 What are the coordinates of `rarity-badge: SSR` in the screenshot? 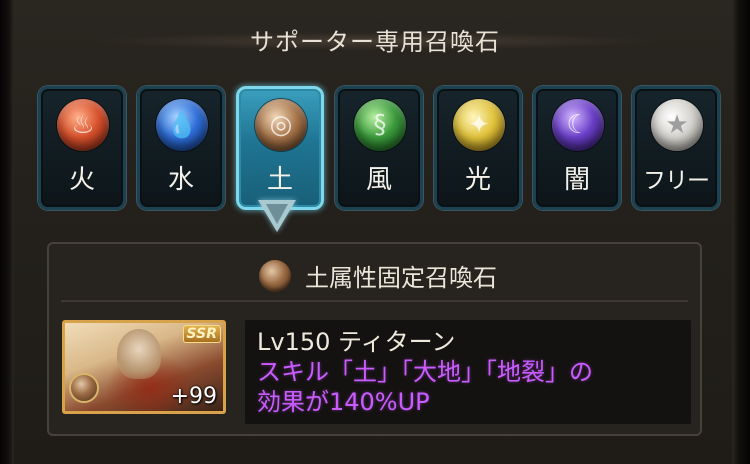 It's located at (201, 334).